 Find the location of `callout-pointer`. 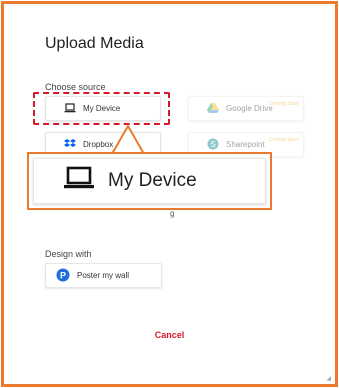

callout-pointer is located at coordinates (128, 139).